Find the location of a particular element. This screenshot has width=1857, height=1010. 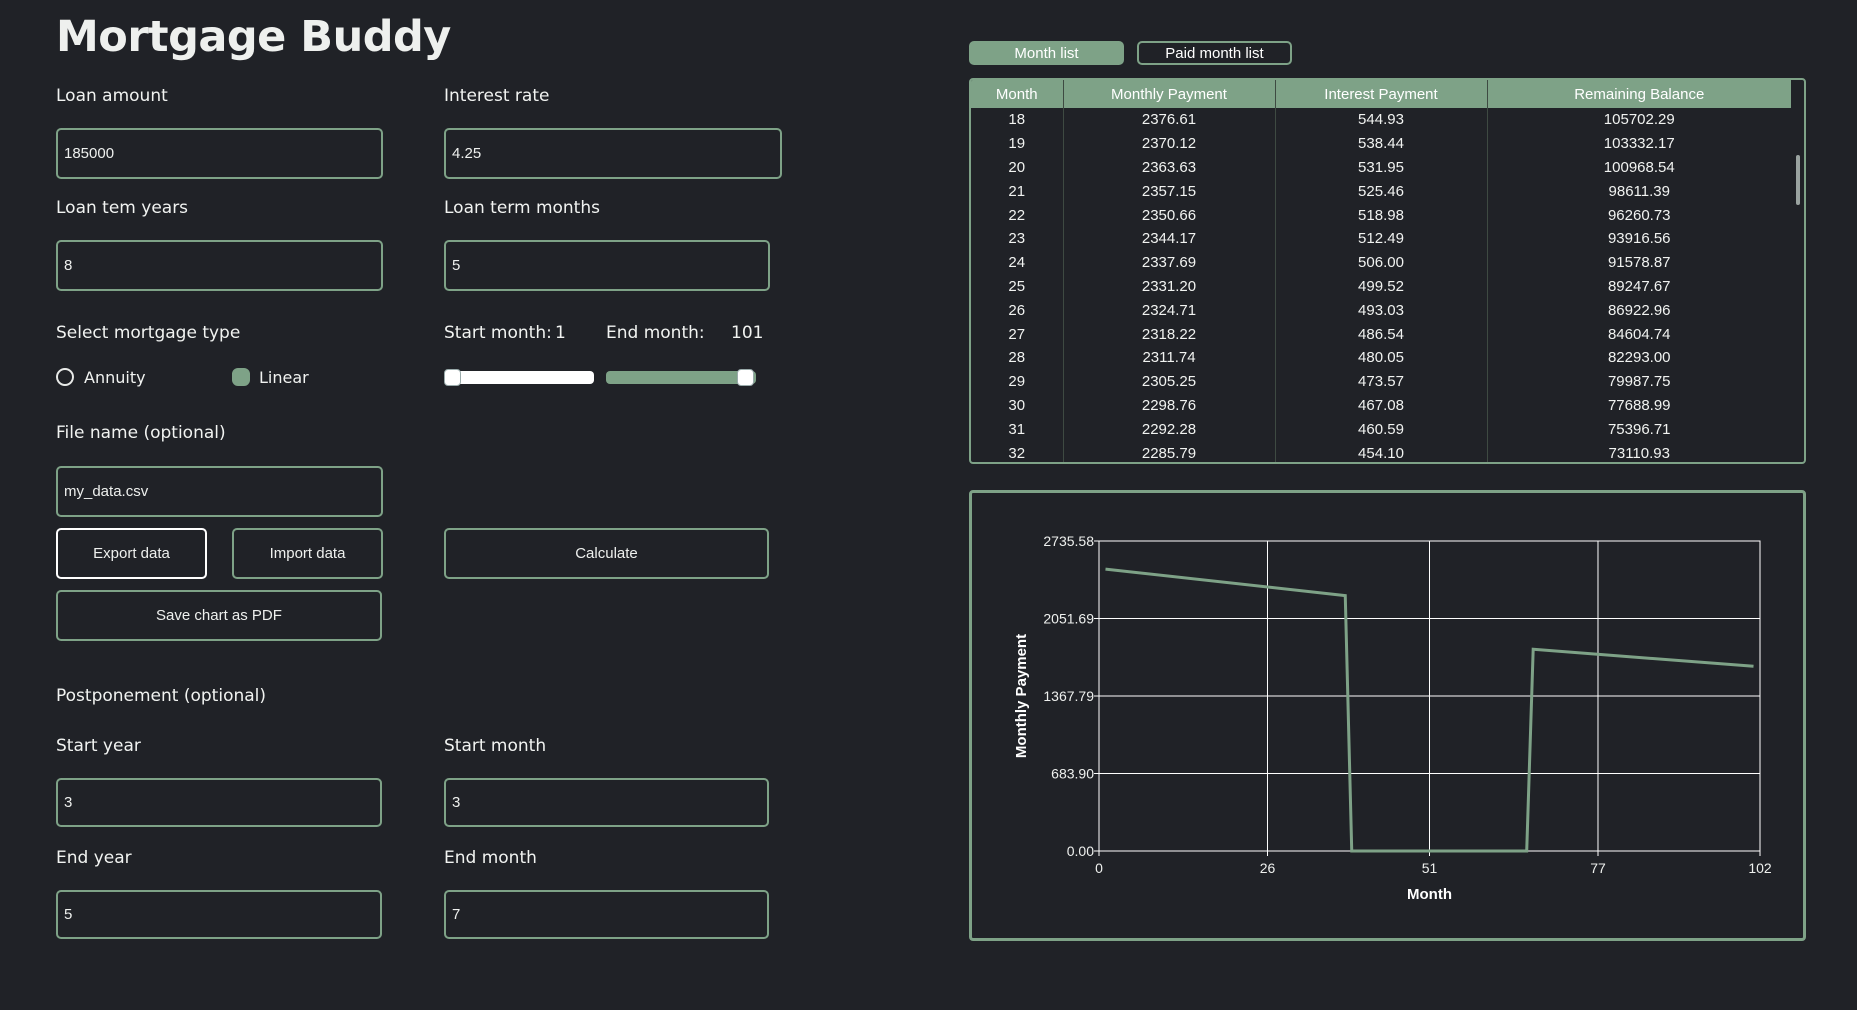

table-cell: 499.52 is located at coordinates (1381, 286).